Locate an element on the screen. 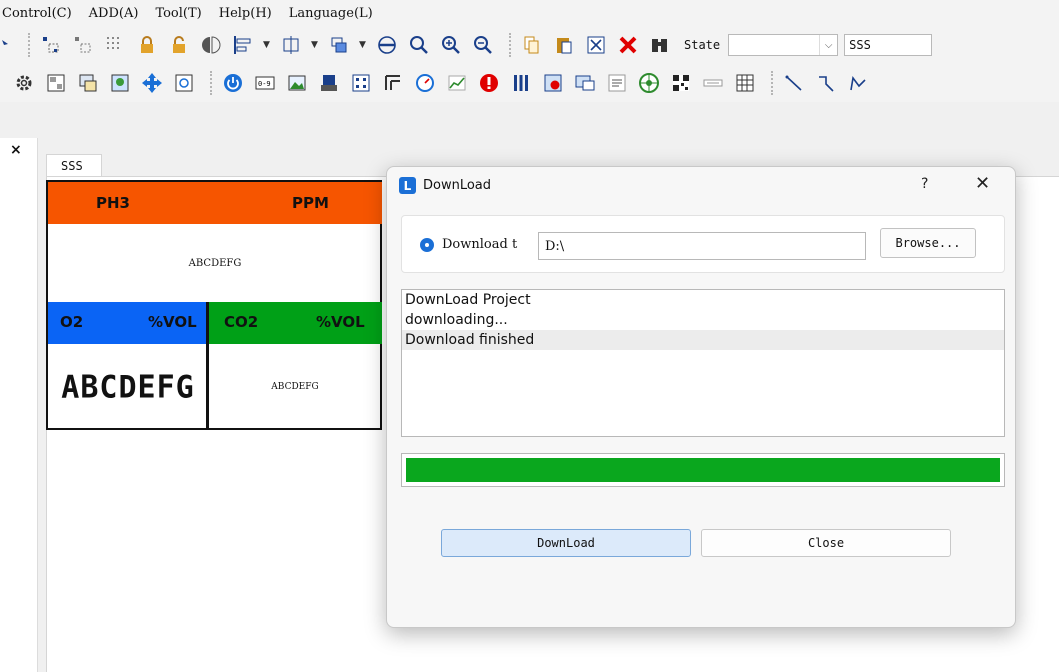  progress-fill is located at coordinates (703, 470).